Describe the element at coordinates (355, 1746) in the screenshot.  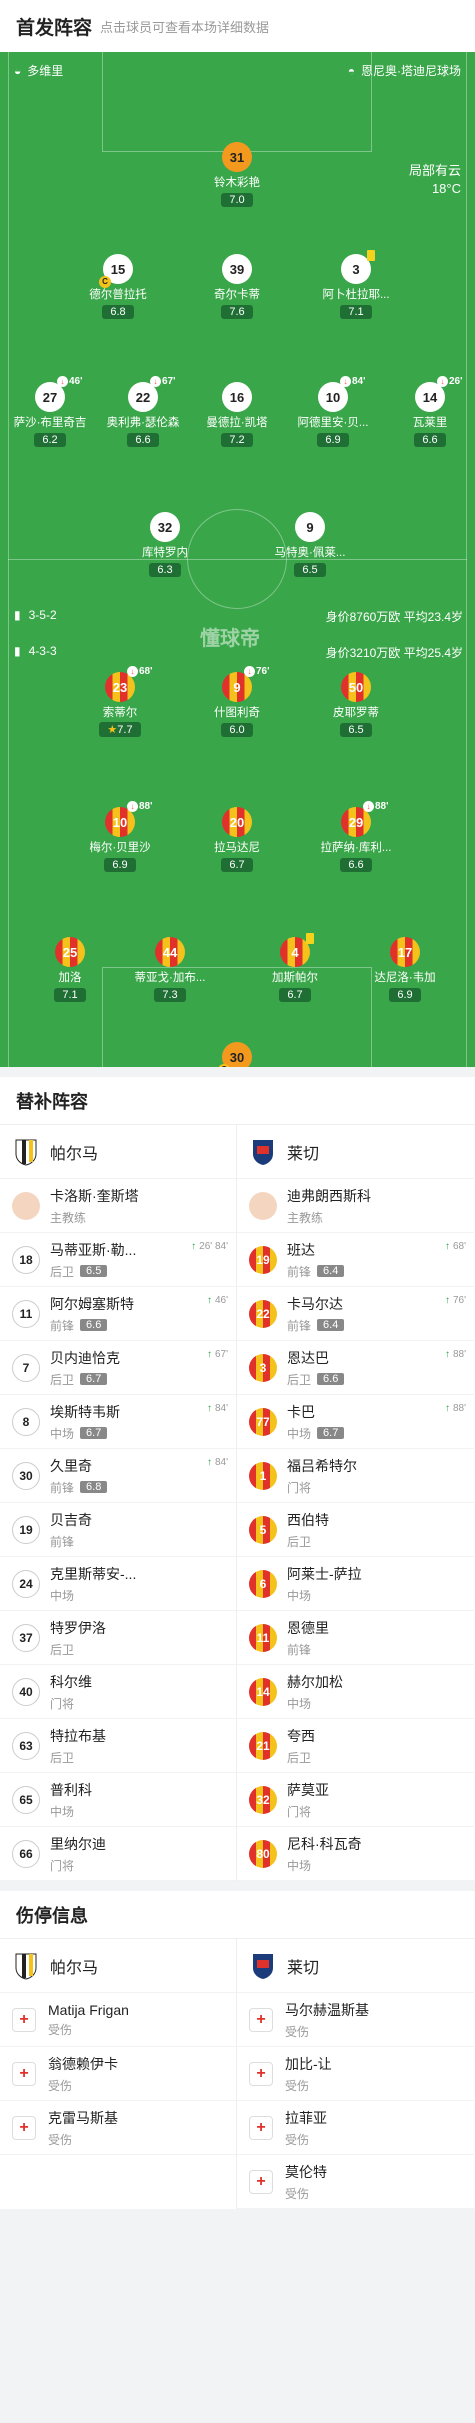
I see `sub-player-row: 21 夸西 后卫` at that location.